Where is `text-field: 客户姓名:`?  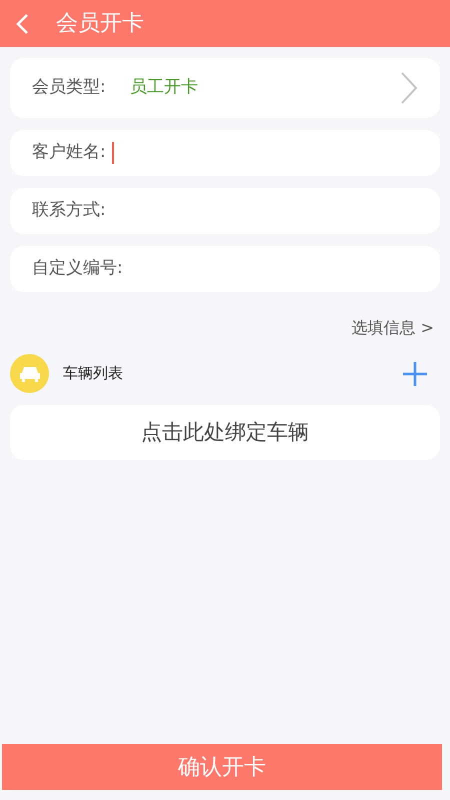 text-field: 客户姓名: is located at coordinates (225, 153).